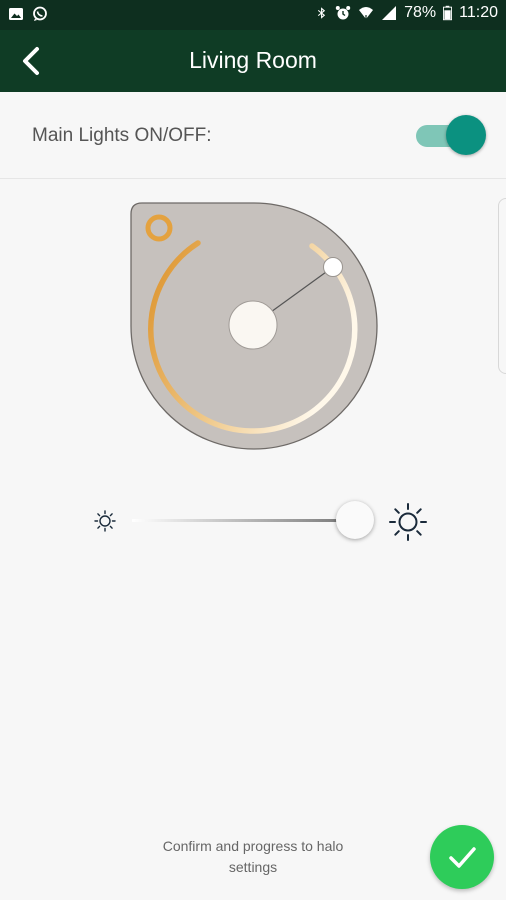  Describe the element at coordinates (122, 135) in the screenshot. I see `main-lights-label: Main Lights ON/OFF:` at that location.